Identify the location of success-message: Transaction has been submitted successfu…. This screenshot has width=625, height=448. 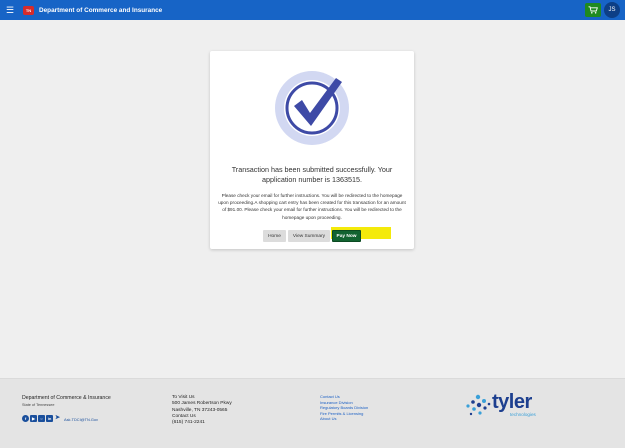
(312, 174).